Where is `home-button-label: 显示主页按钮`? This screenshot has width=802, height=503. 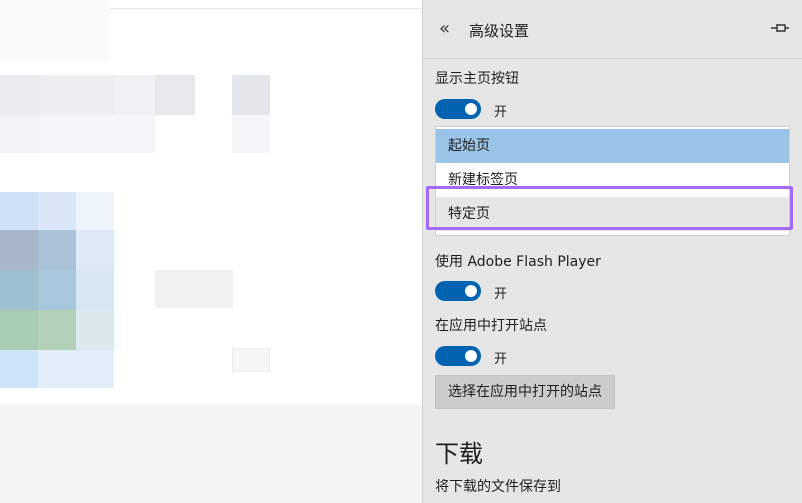
home-button-label: 显示主页按钮 is located at coordinates (477, 79).